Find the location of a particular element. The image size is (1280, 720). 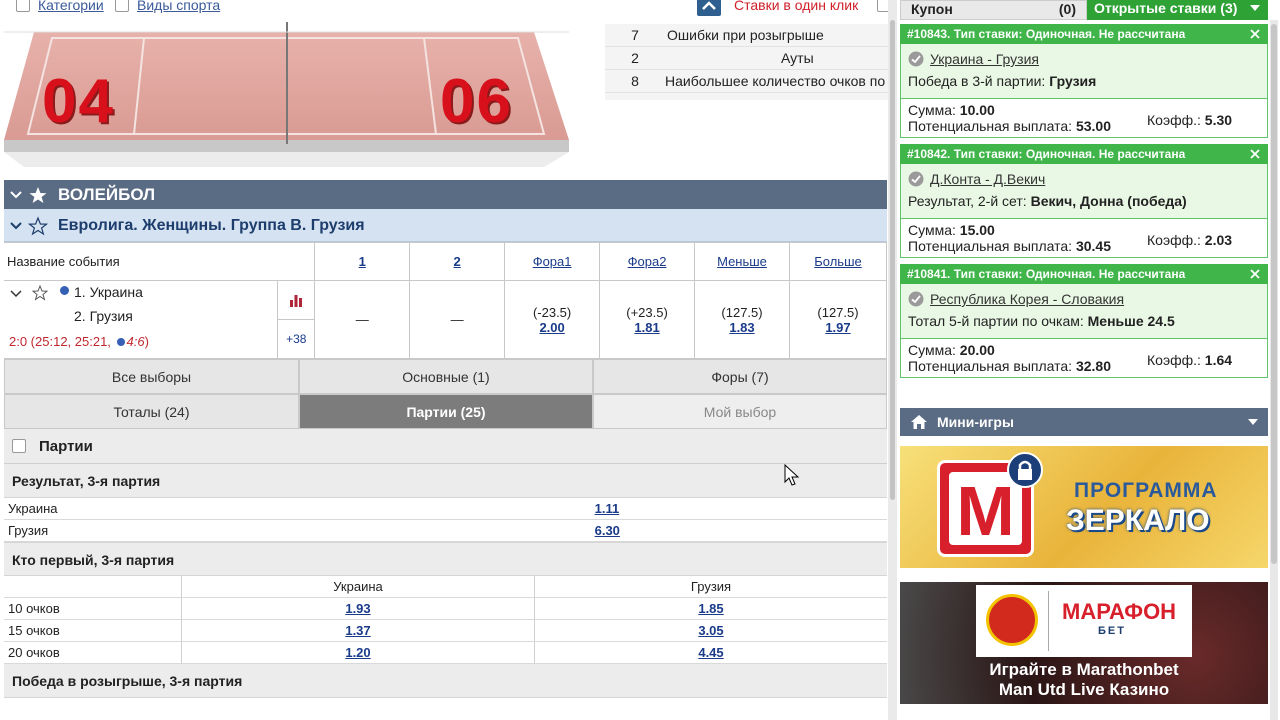

more-cell: (127.5) 1.97 is located at coordinates (838, 319).